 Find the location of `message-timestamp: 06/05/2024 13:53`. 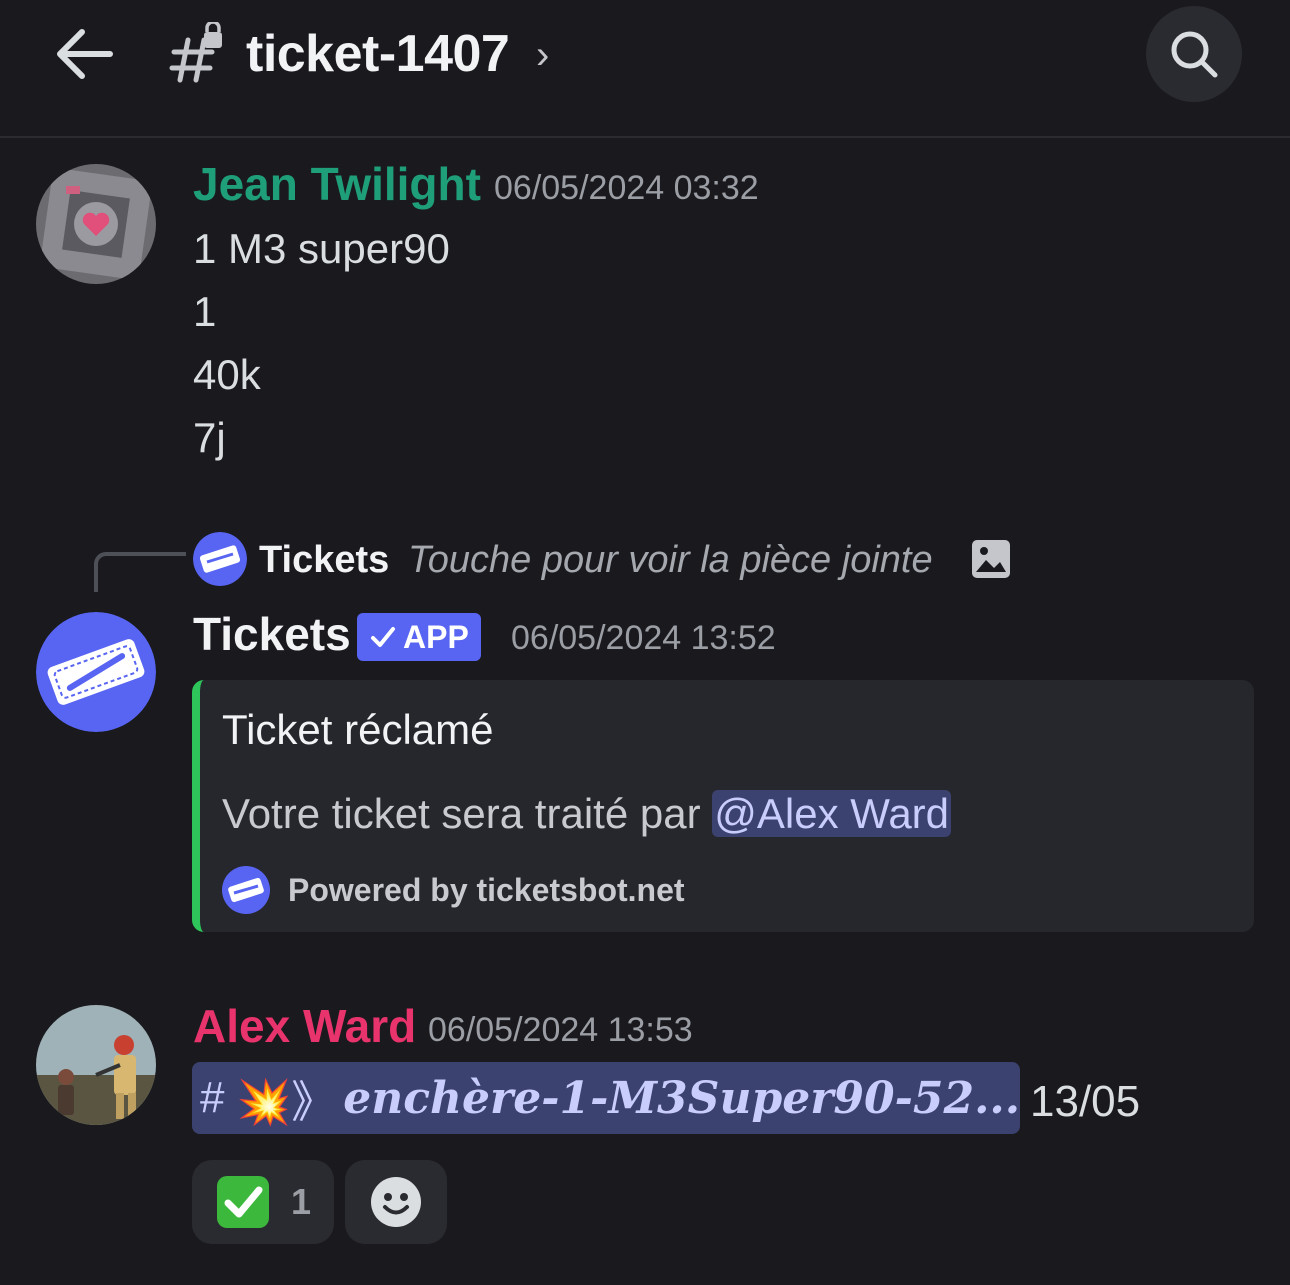

message-timestamp: 06/05/2024 13:53 is located at coordinates (560, 1030).